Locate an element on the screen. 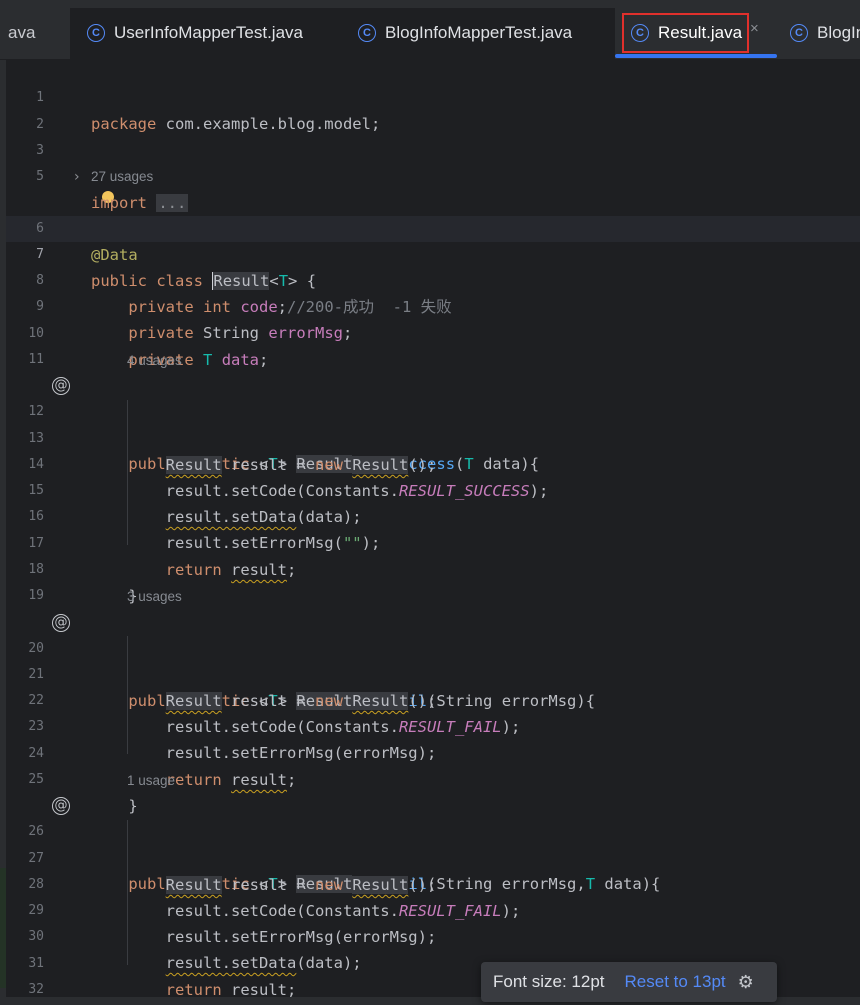 This screenshot has height=1005, width=860. code-line: 16 result.setErrorMsg(""); is located at coordinates (430, 515).